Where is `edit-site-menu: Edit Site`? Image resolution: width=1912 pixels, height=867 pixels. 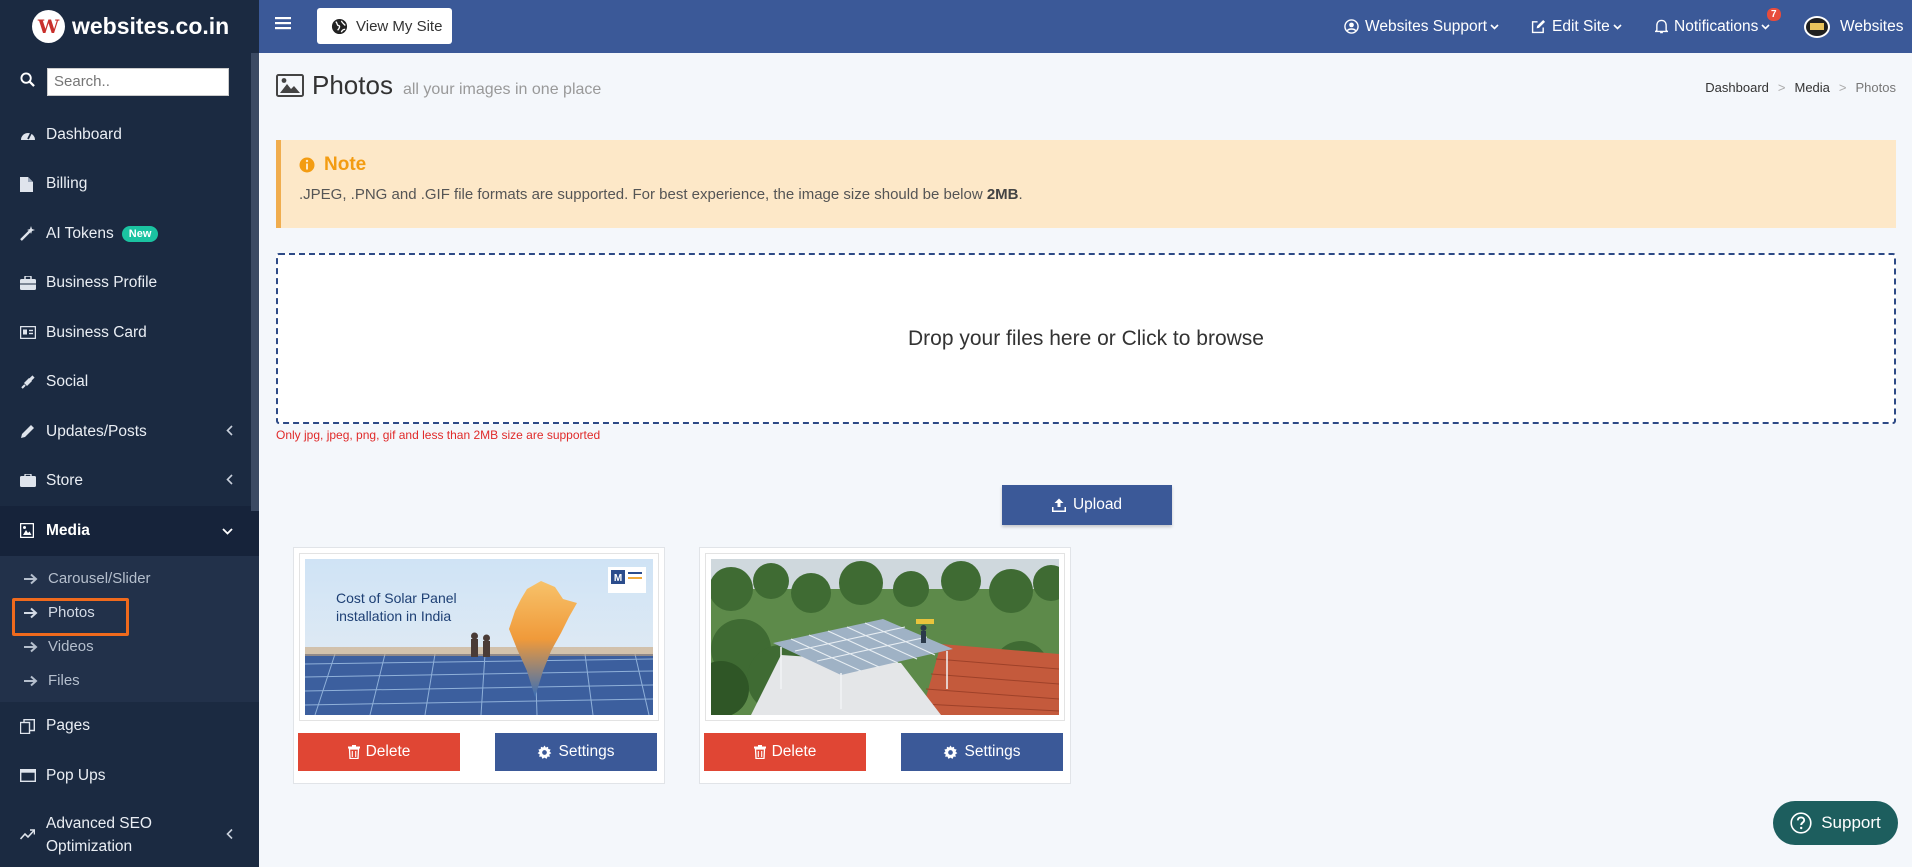 edit-site-menu: Edit Site is located at coordinates (1576, 26).